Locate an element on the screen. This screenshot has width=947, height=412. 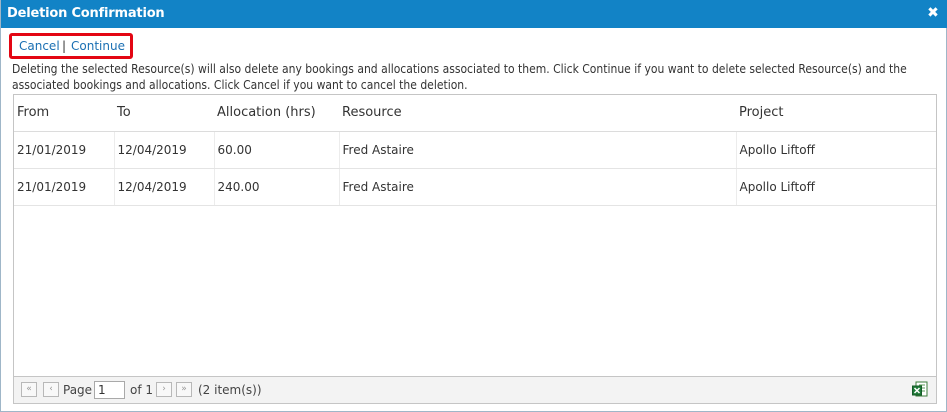
column-header-to: To is located at coordinates (164, 113).